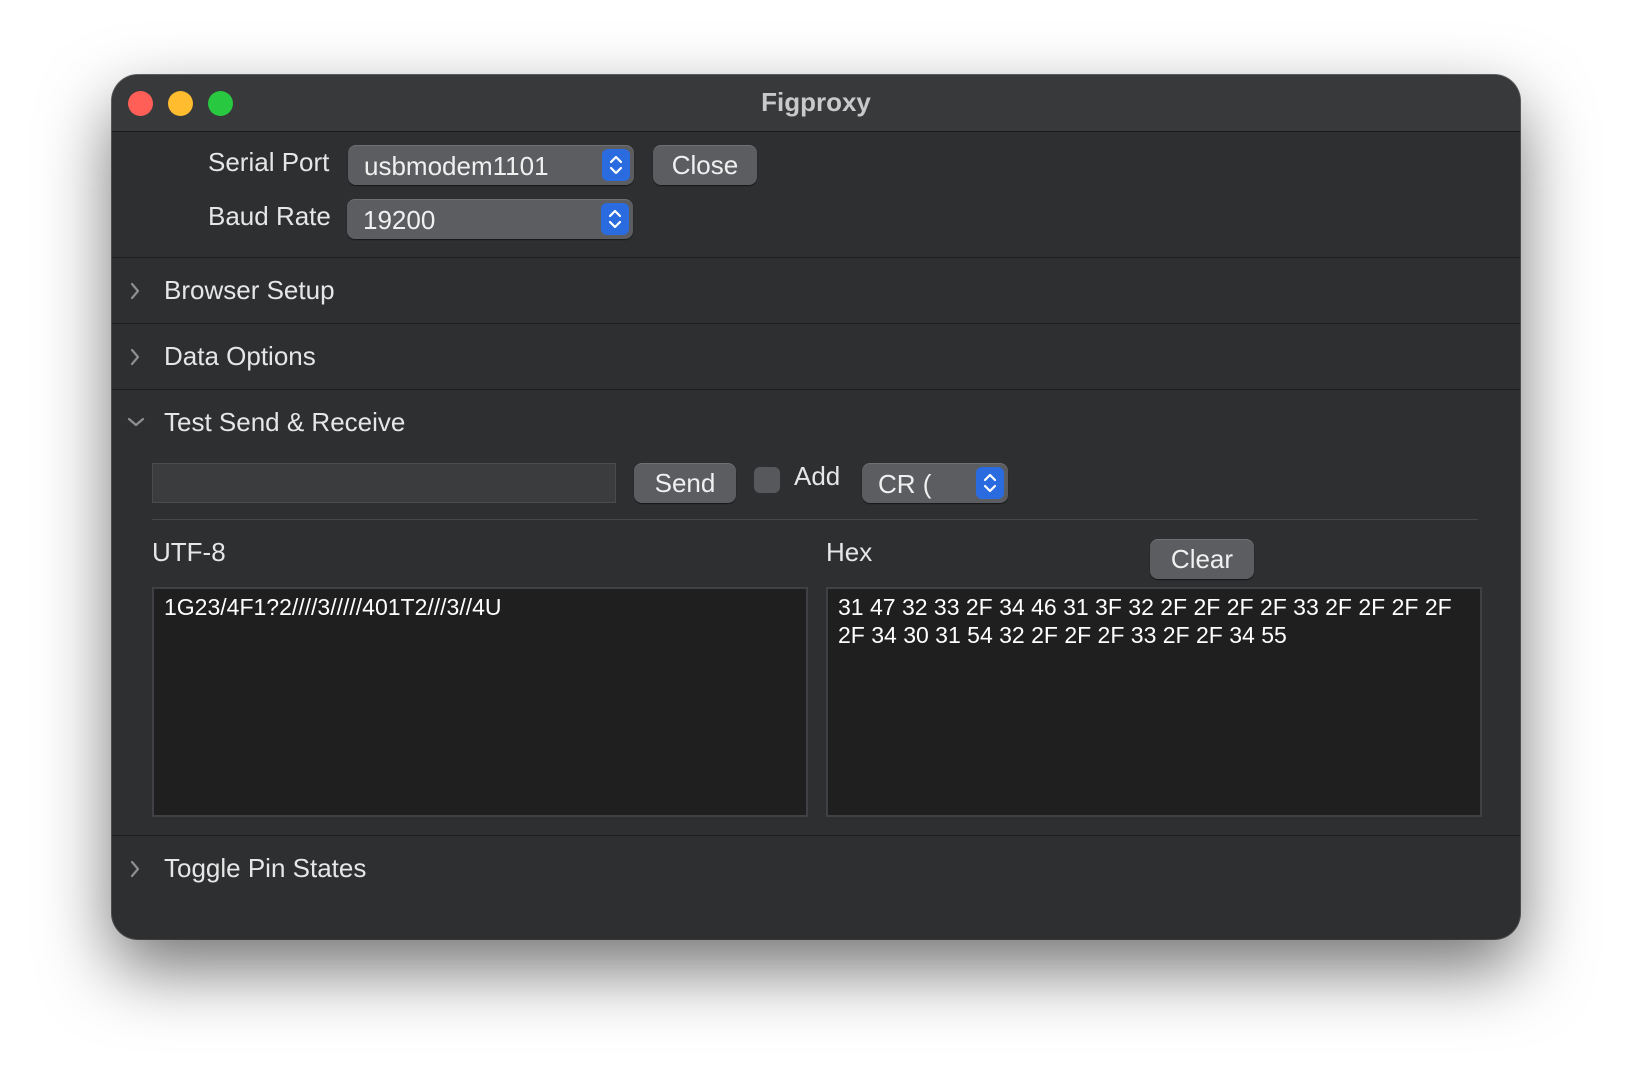 The height and width of the screenshot is (1084, 1630). I want to click on close-port-button: Close, so click(705, 165).